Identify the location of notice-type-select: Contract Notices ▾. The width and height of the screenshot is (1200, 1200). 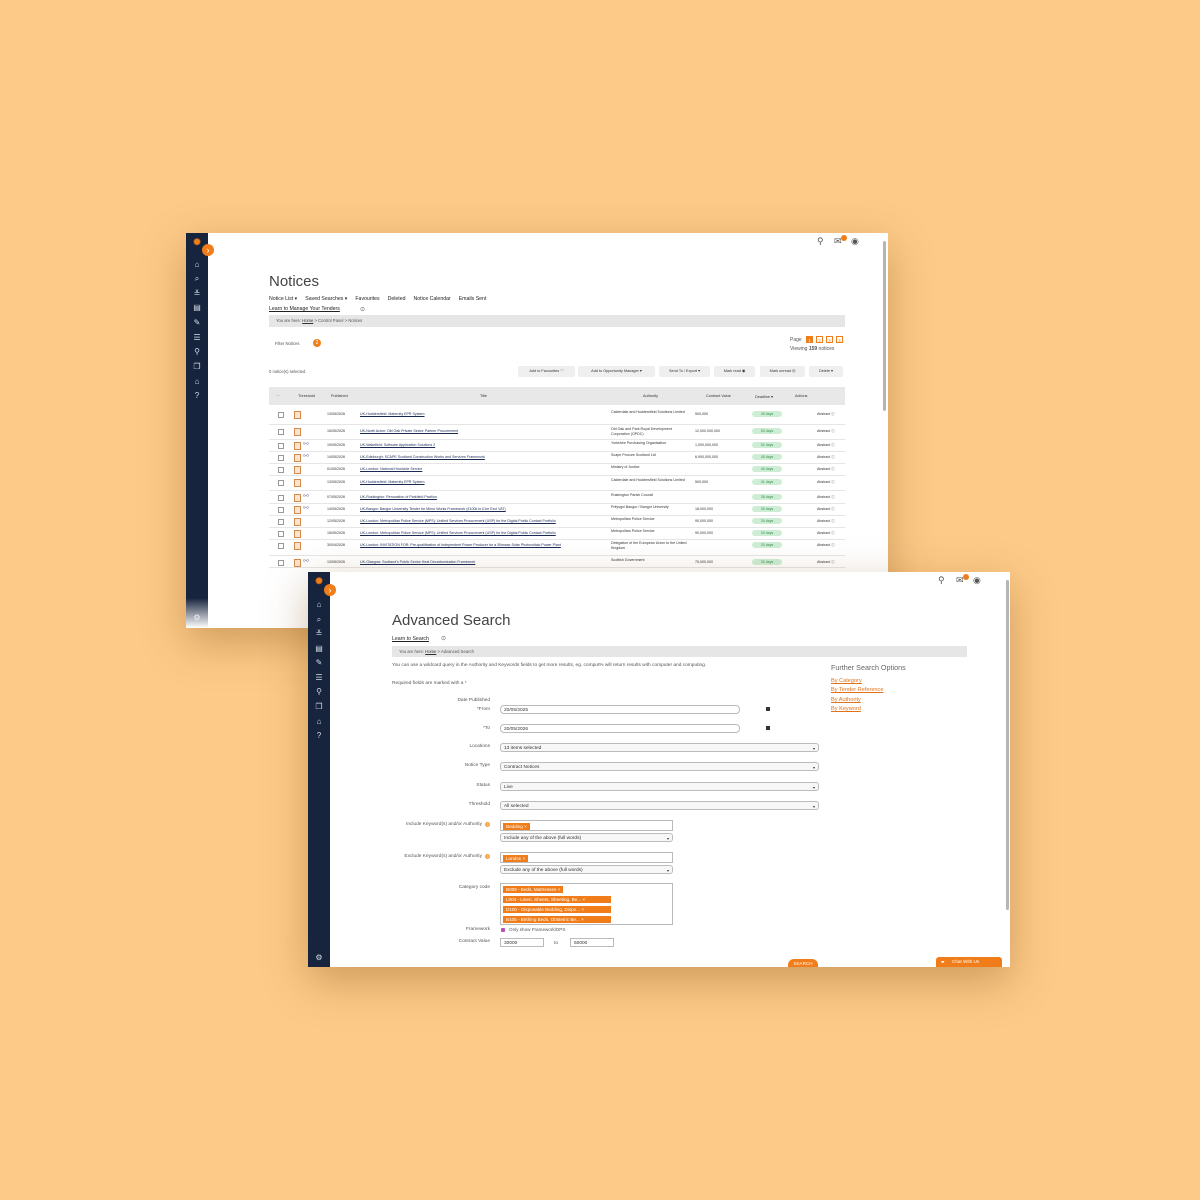
(659, 766).